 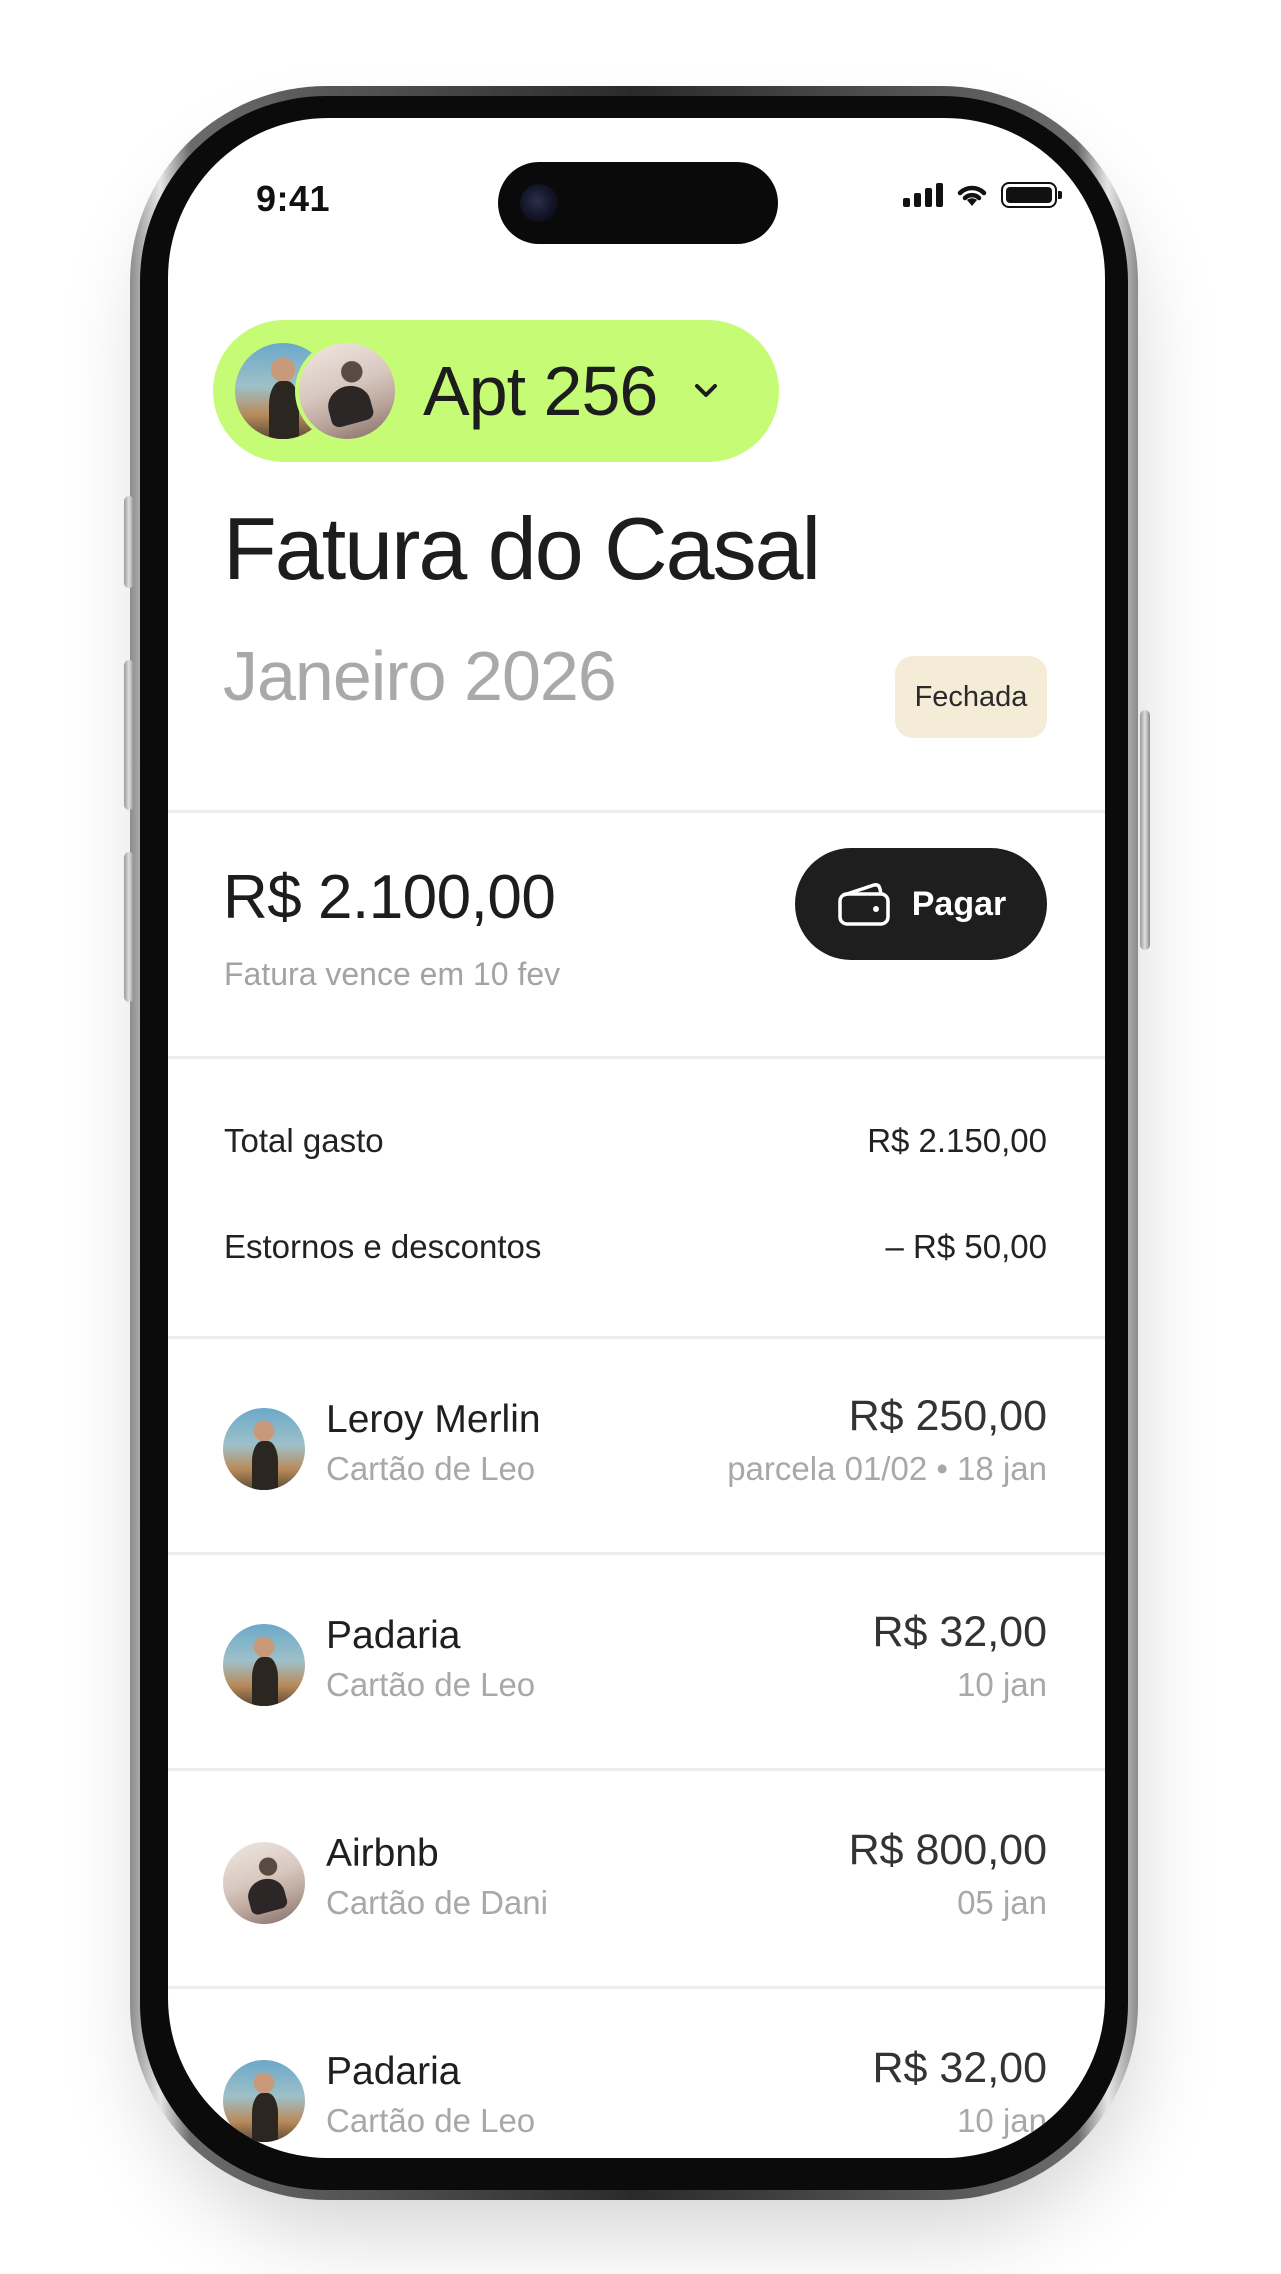 I want to click on invoice-amount: R$ 2.100,00, so click(x=389, y=897).